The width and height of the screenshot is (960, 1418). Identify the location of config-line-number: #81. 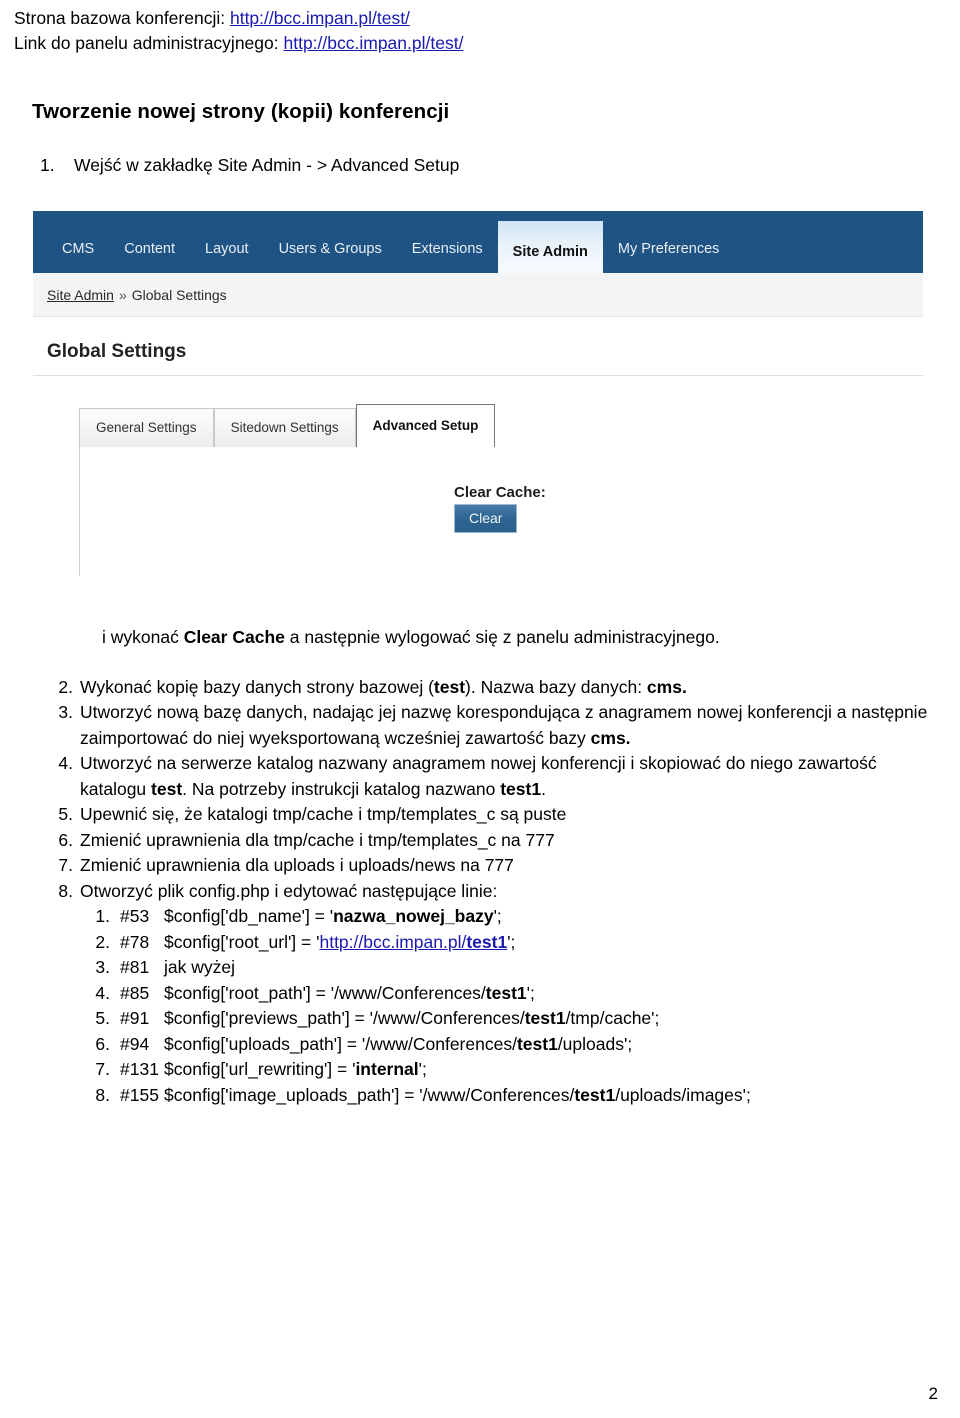
(135, 967).